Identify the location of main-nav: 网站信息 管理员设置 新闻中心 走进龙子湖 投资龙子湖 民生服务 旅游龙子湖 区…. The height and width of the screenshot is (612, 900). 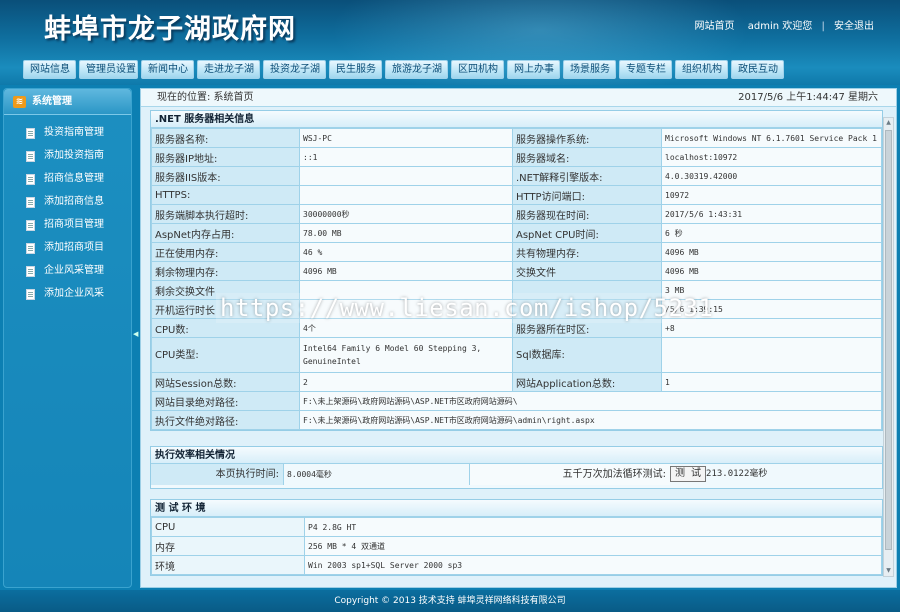
(403, 69).